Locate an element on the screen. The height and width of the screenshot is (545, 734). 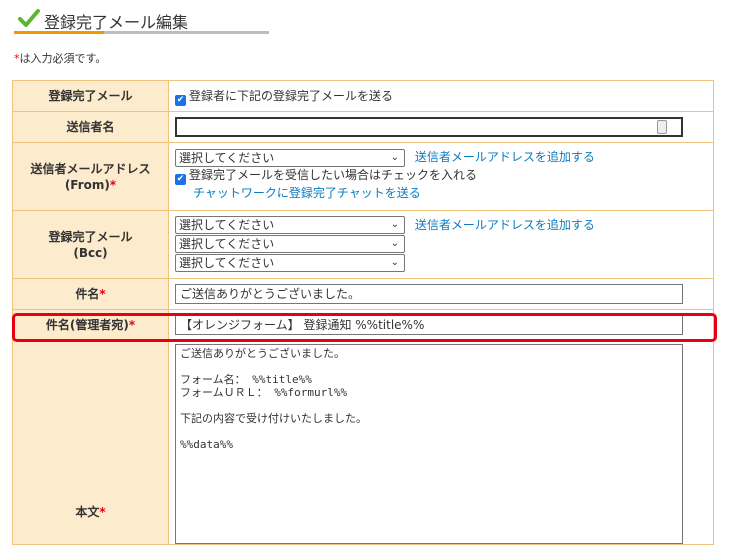
add-bcc-address-link: 送信者メールアドレスを追加する is located at coordinates (505, 225).